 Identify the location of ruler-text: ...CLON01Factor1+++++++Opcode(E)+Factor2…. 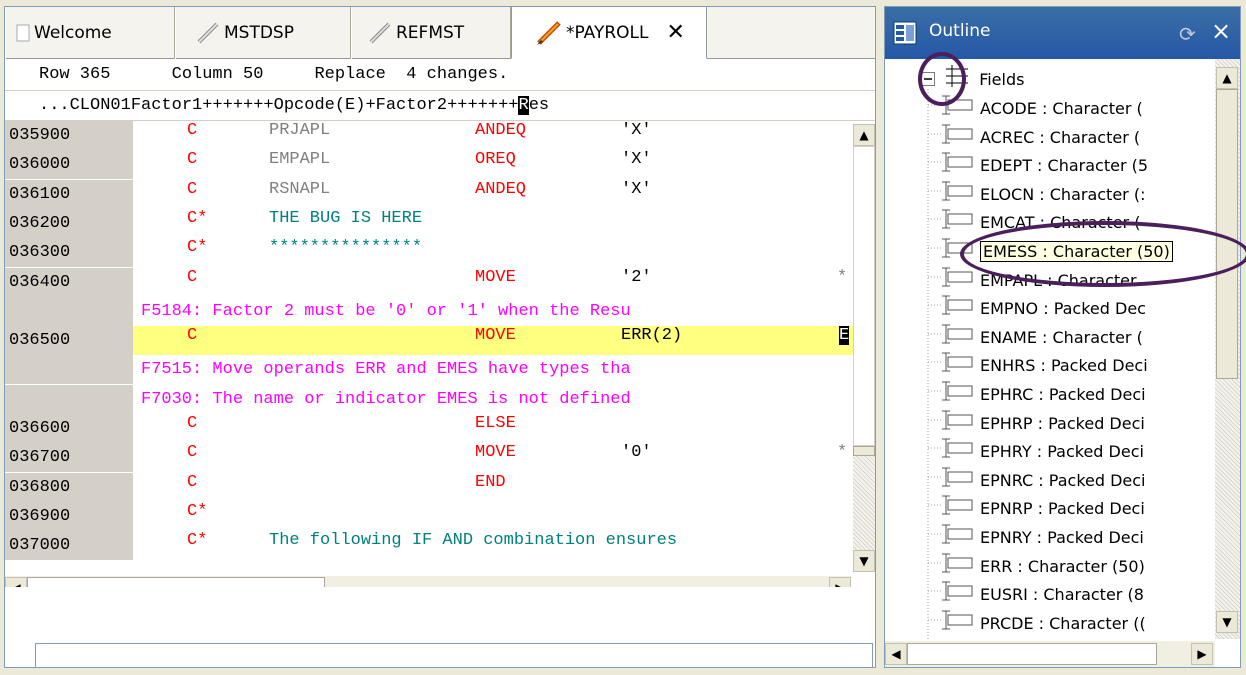
(279, 105).